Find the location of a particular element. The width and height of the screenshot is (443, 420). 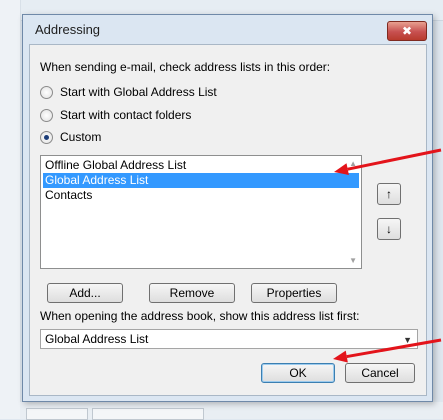

list-item-offline-gal: Offline Global Address List is located at coordinates (201, 165).